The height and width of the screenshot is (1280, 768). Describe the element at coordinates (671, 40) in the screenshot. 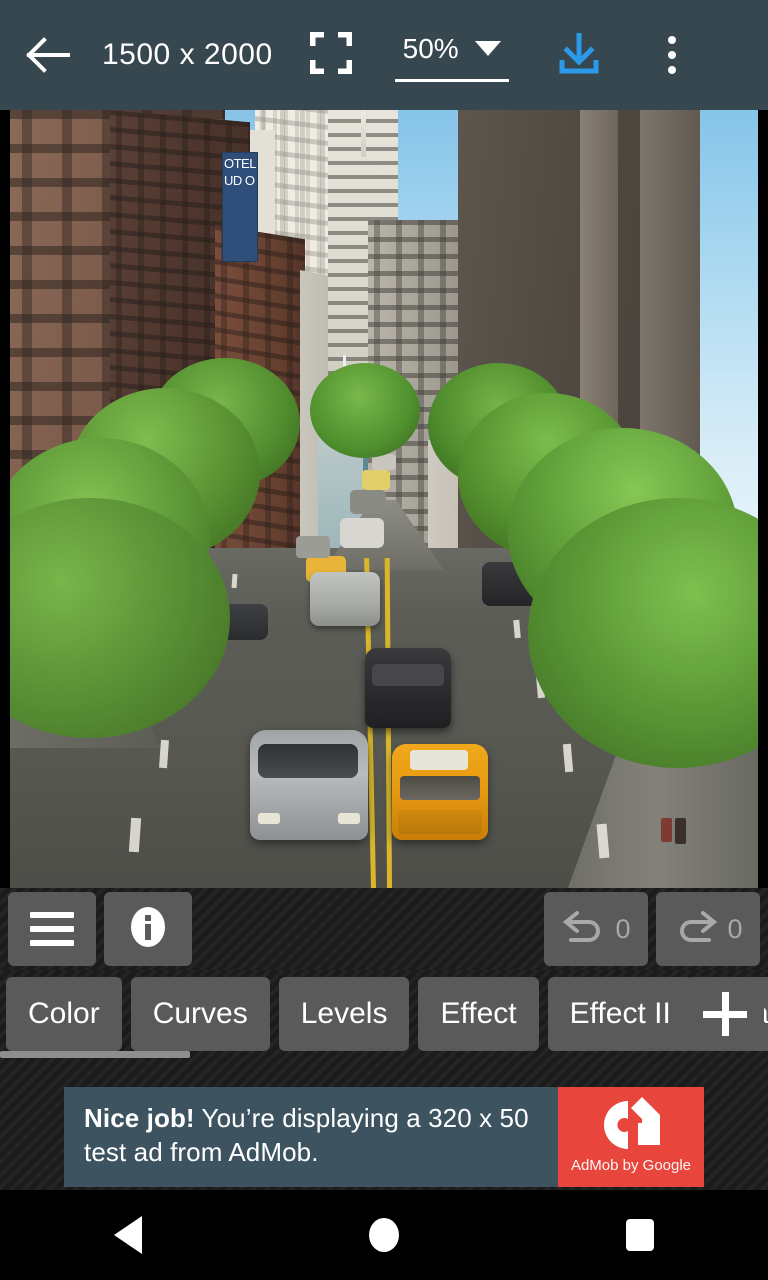

I see `overflow-menu-icon` at that location.